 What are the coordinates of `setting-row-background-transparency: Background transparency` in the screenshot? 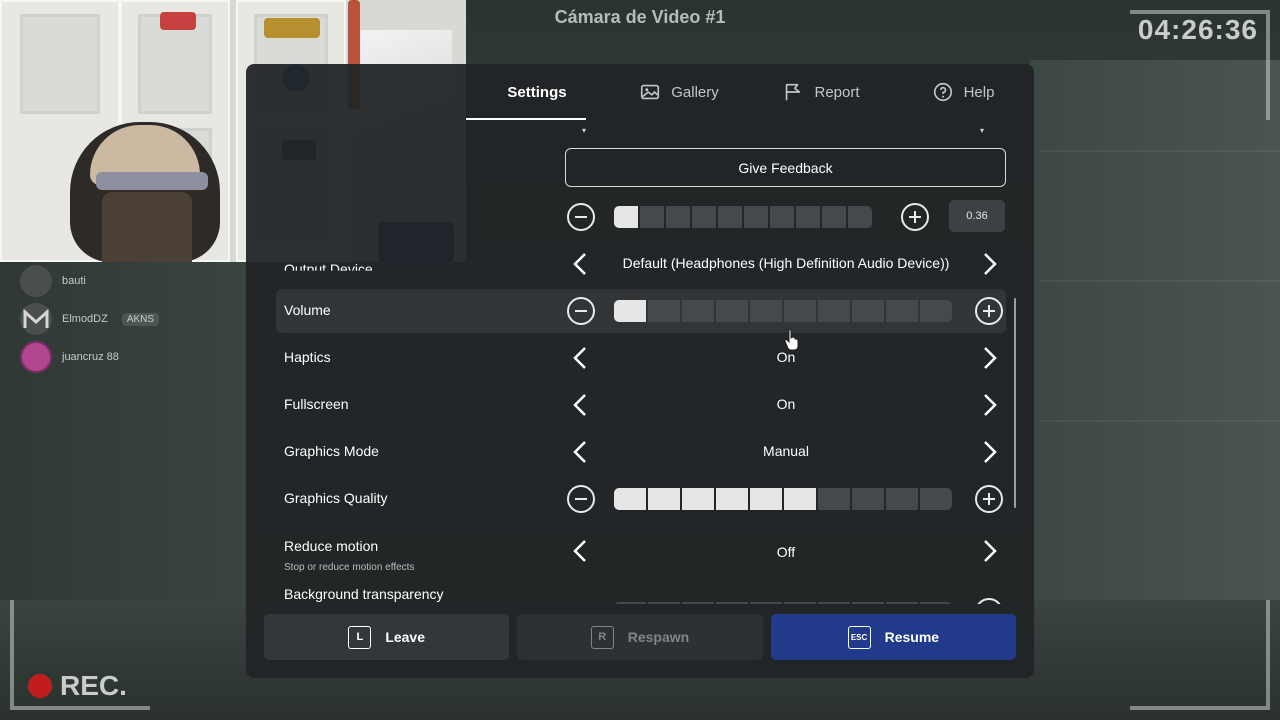 It's located at (641, 593).